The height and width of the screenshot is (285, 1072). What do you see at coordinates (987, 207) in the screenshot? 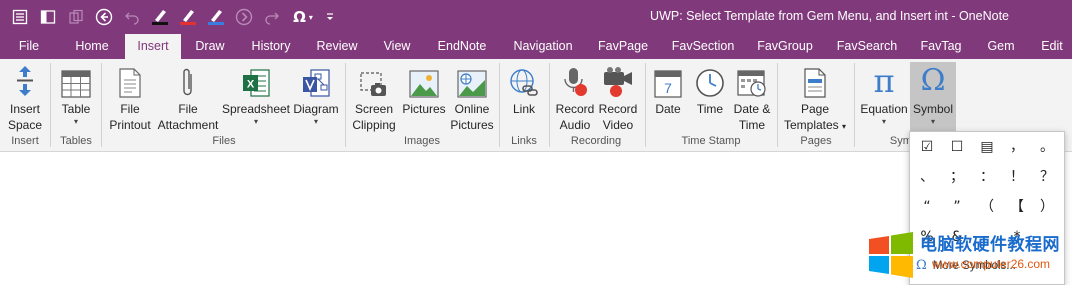
I see `symbol-item: （` at bounding box center [987, 207].